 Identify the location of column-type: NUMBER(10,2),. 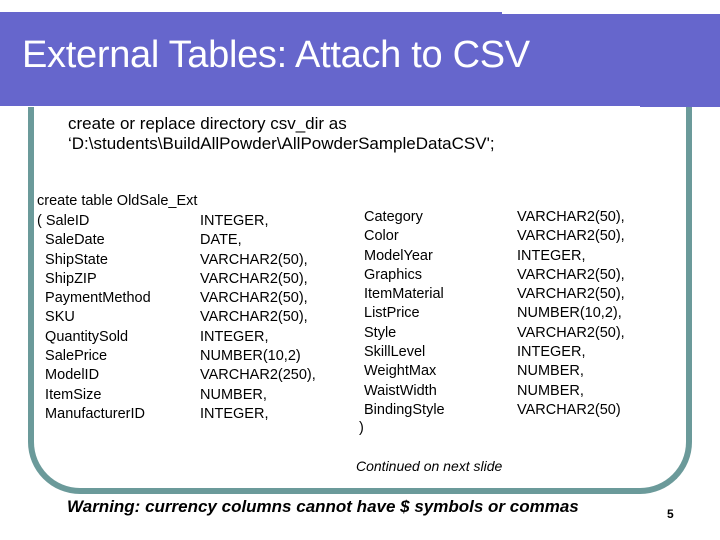
(569, 313).